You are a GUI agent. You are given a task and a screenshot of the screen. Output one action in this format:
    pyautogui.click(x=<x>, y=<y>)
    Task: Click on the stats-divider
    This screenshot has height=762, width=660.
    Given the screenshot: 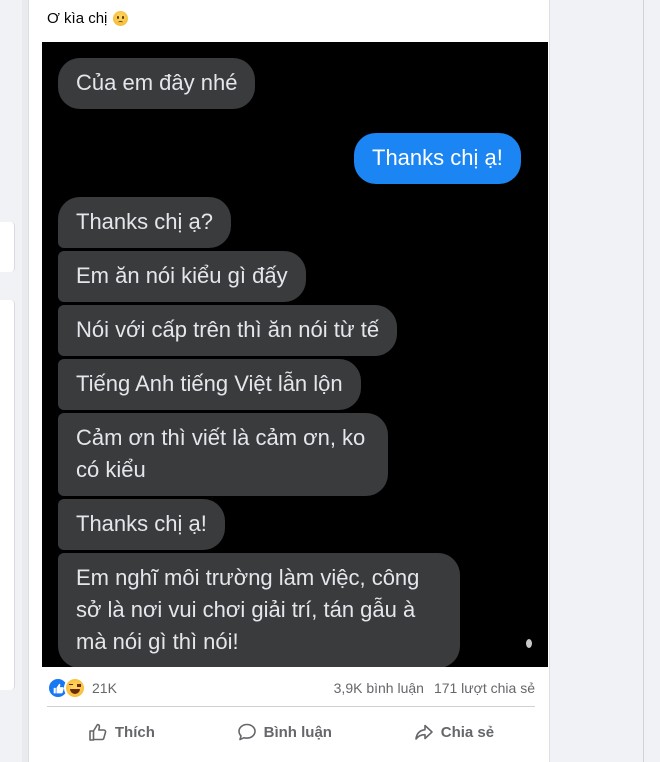 What is the action you would take?
    pyautogui.click(x=291, y=706)
    